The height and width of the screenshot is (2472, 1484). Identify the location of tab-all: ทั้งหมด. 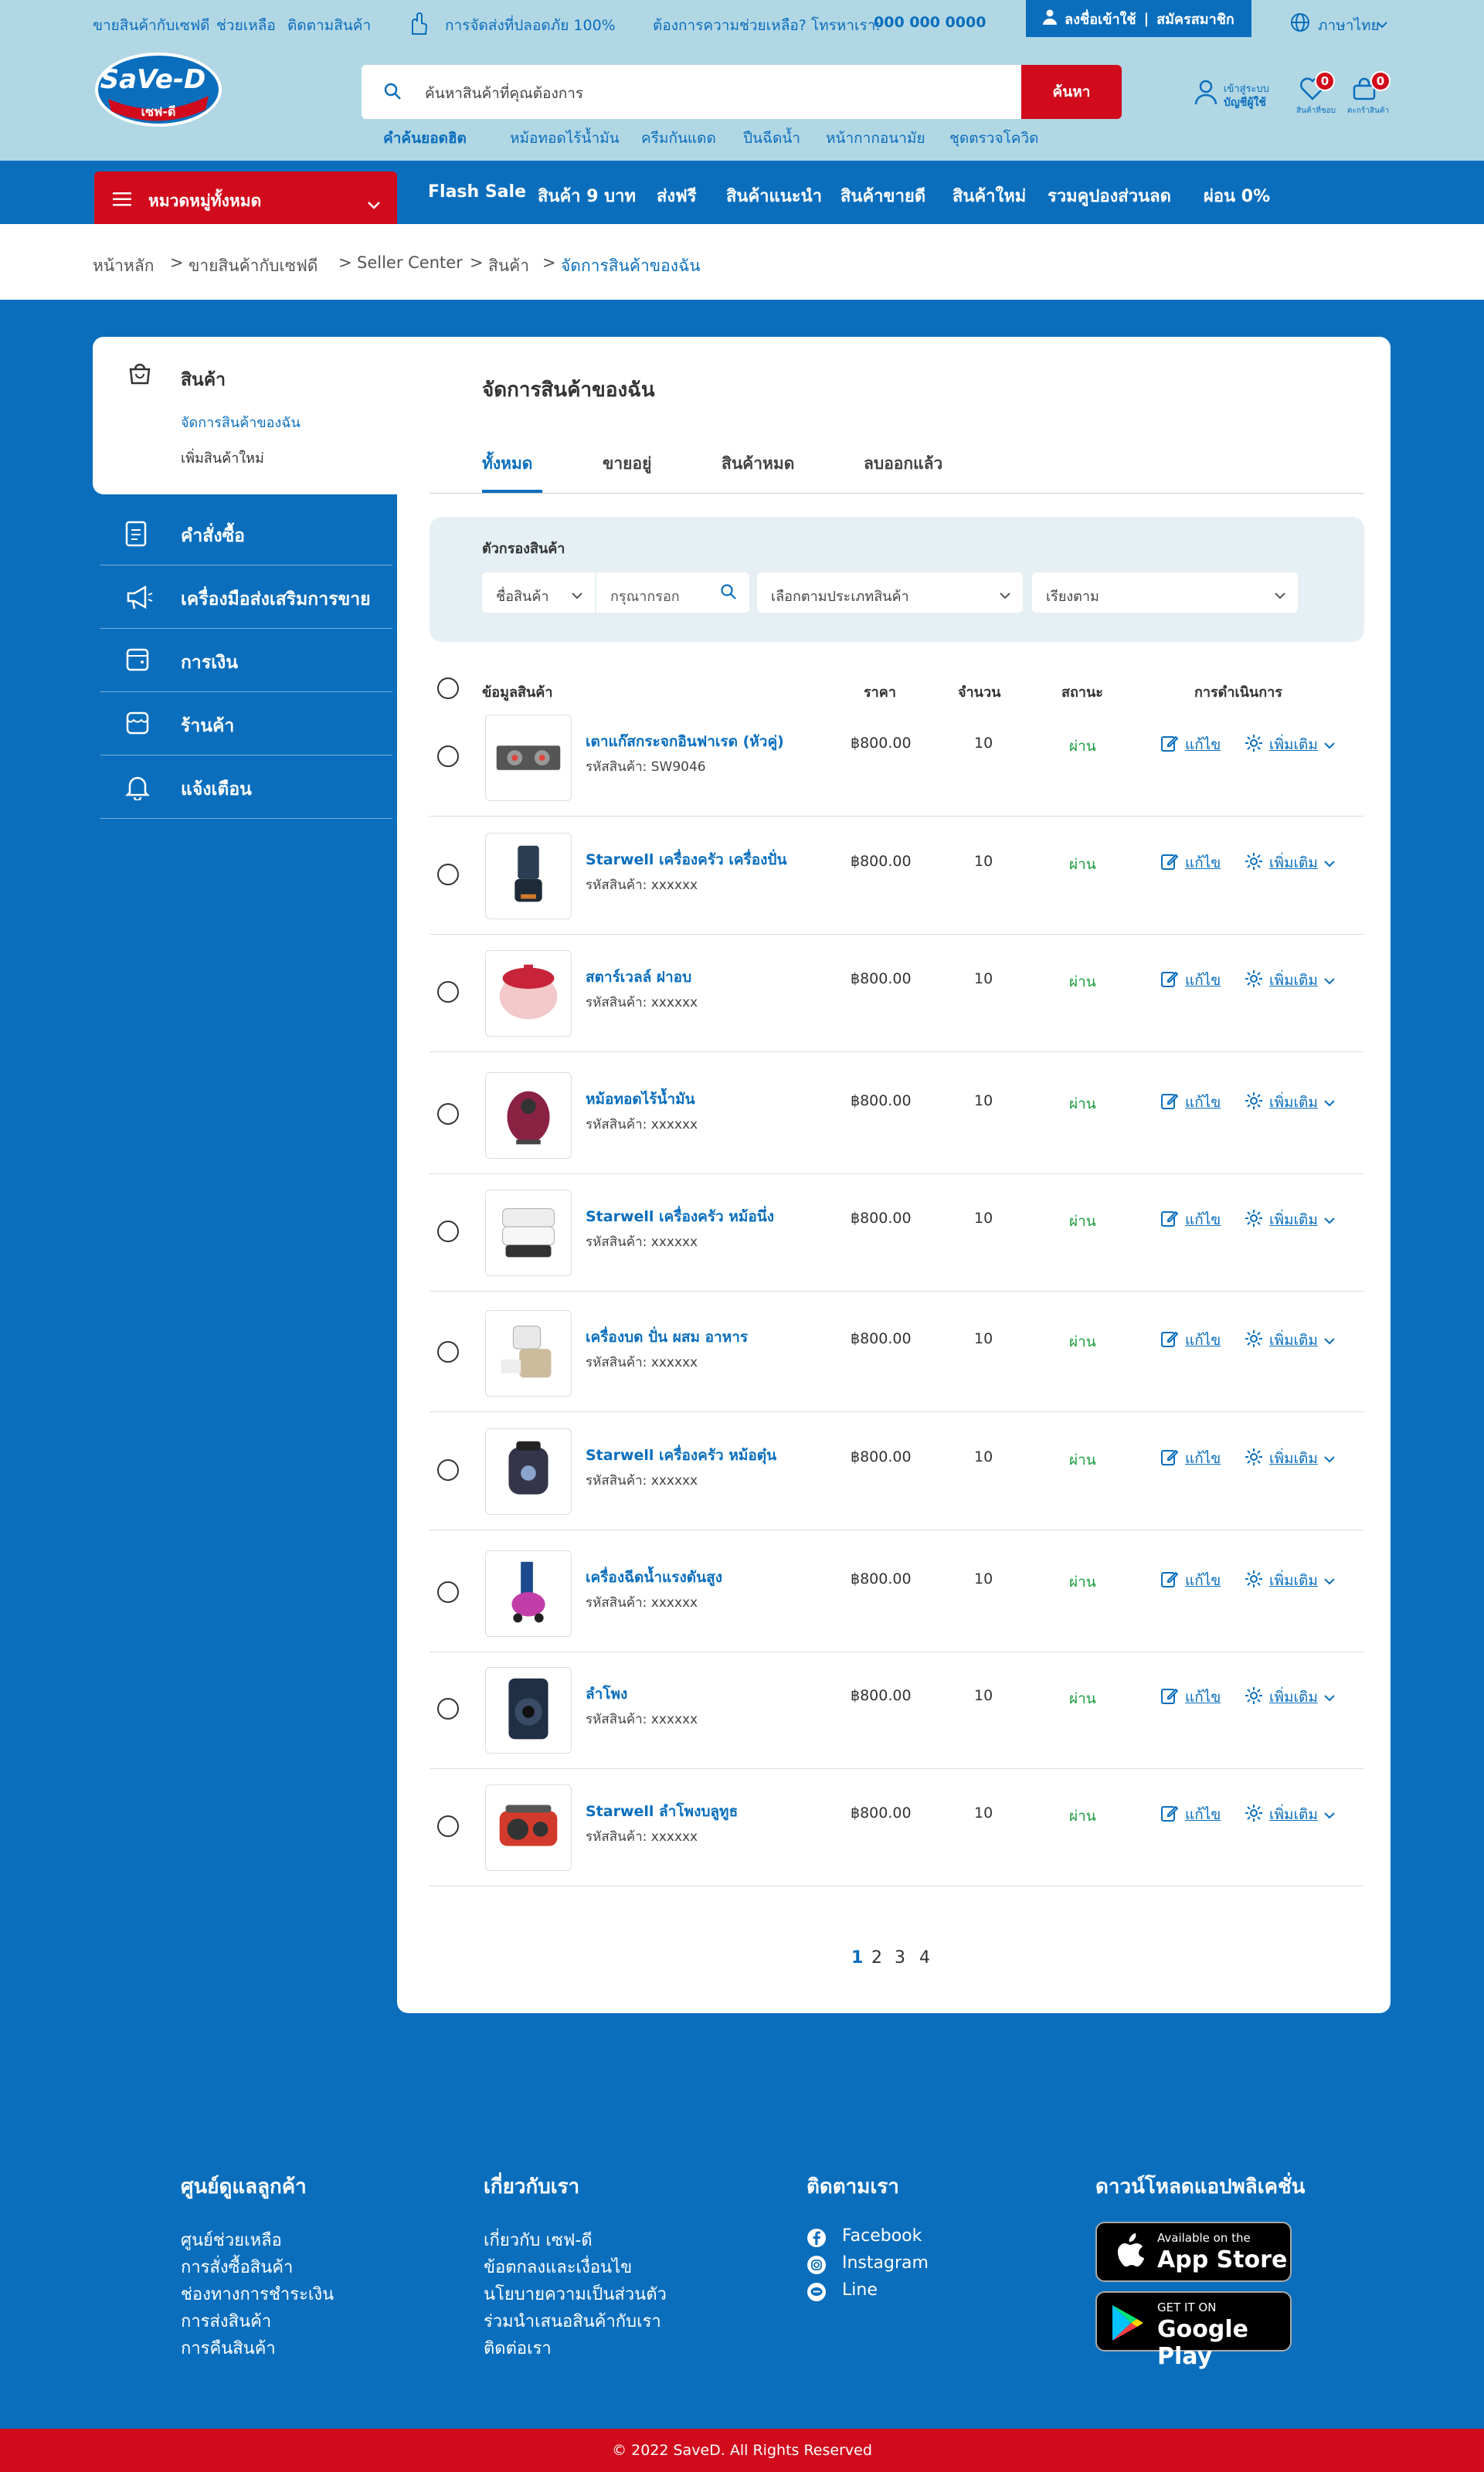
(507, 464).